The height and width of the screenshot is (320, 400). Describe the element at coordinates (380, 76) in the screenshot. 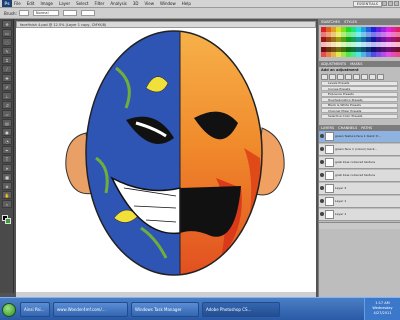

I see `black-white-icon` at that location.